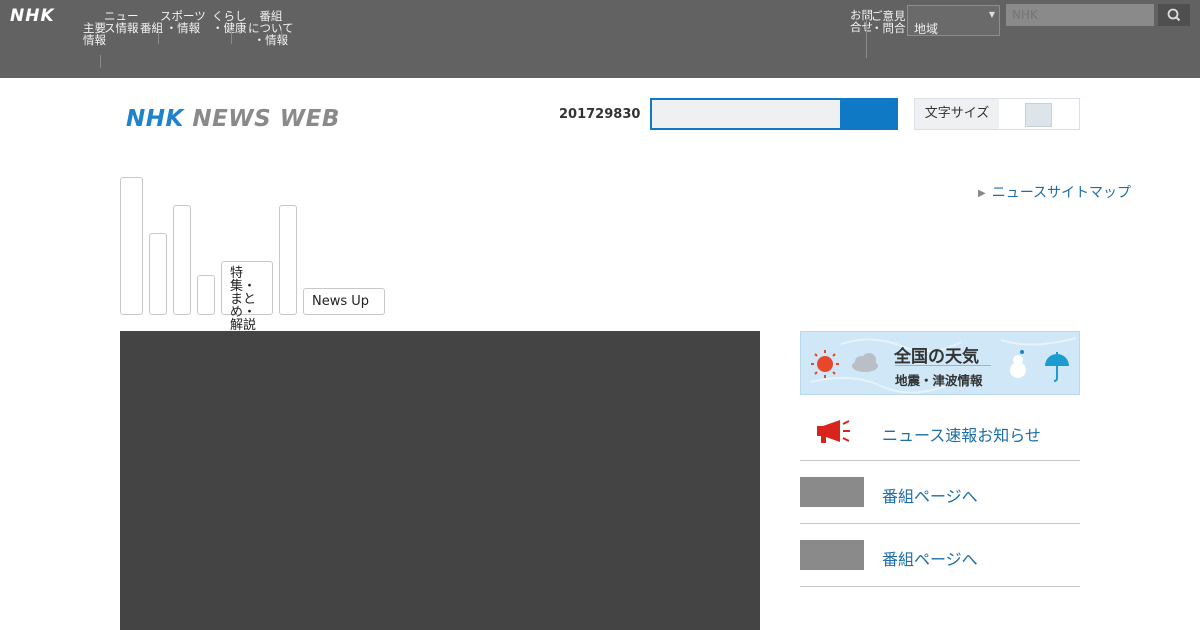 This screenshot has width=1200, height=630. What do you see at coordinates (865, 362) in the screenshot?
I see `cloud-icon` at bounding box center [865, 362].